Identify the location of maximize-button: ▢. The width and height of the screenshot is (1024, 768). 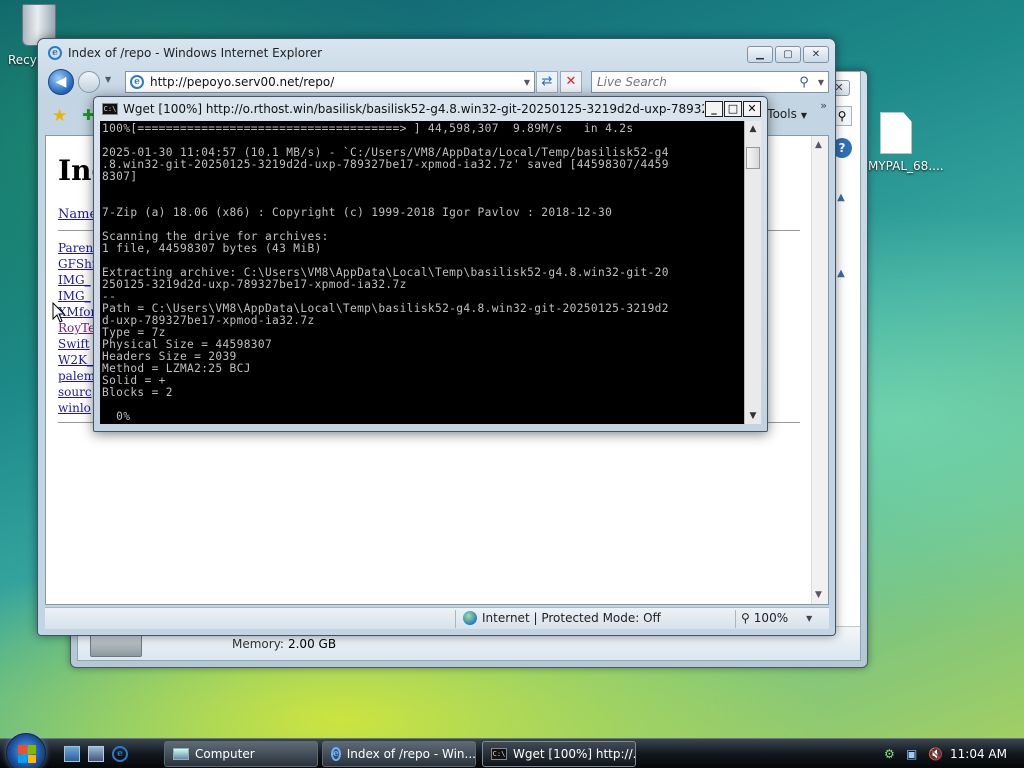
(788, 54).